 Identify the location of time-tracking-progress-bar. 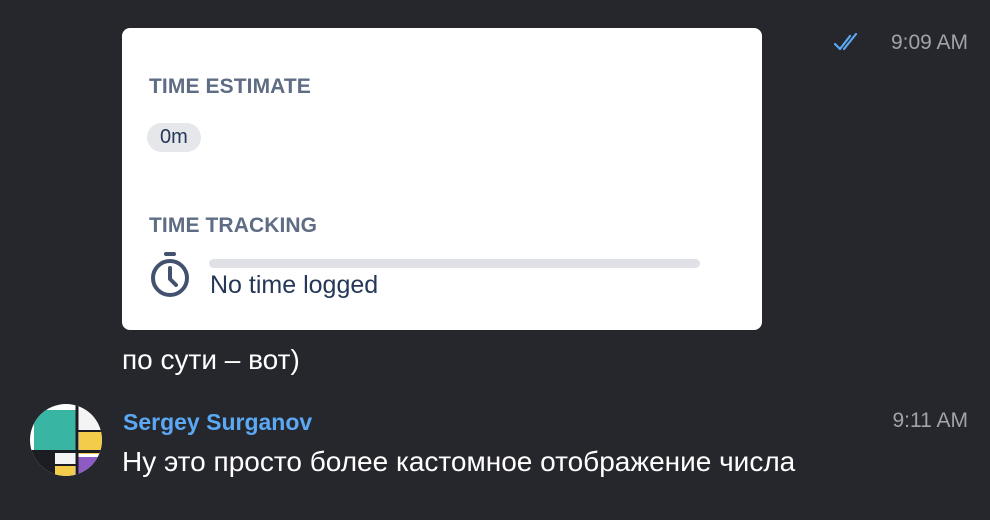
(454, 263).